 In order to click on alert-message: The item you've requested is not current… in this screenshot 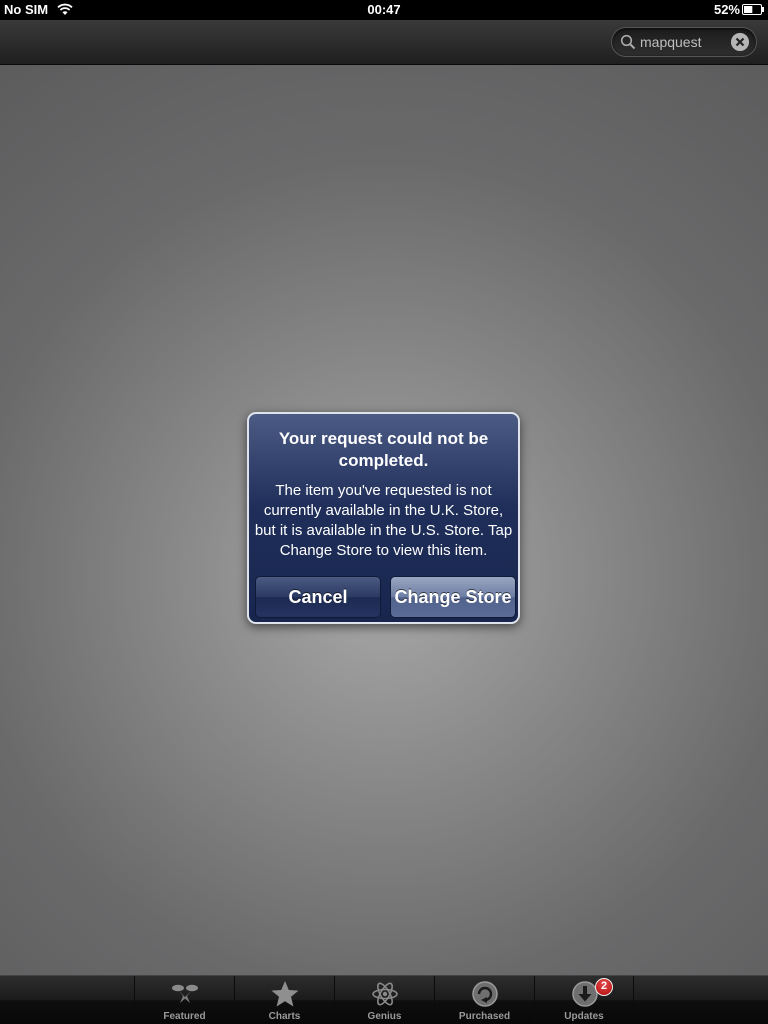, I will do `click(383, 520)`.